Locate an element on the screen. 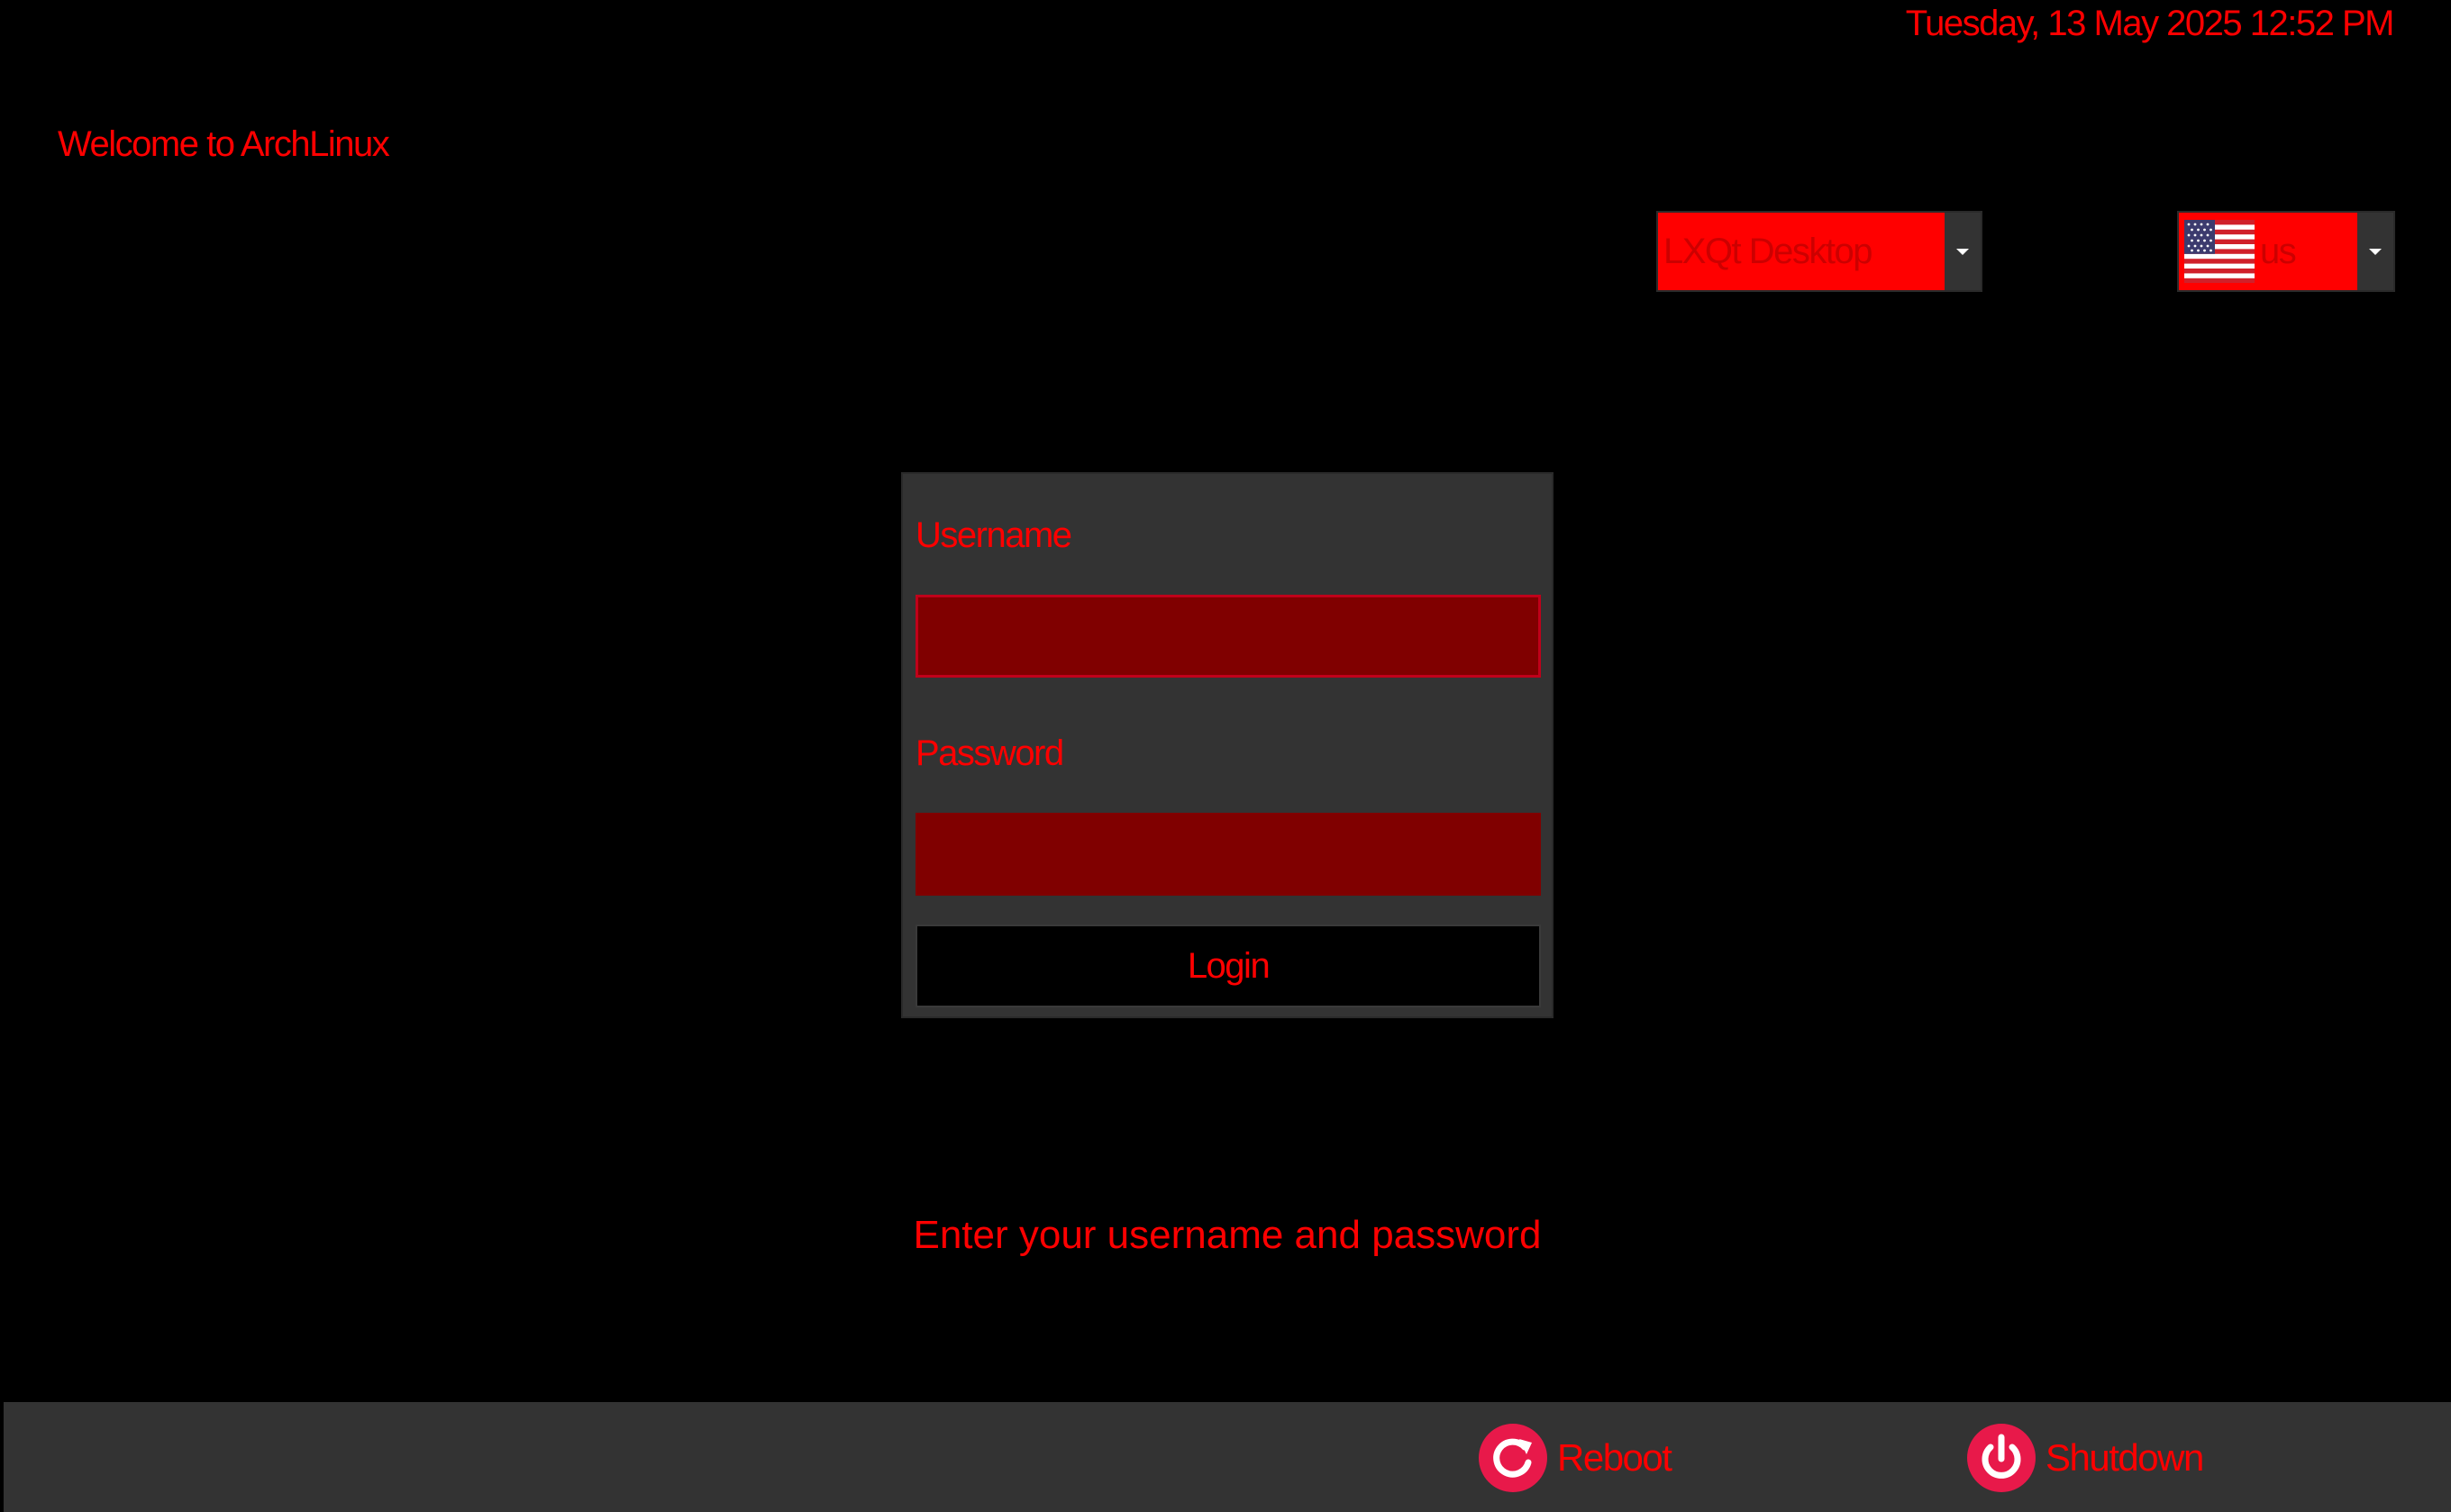 The image size is (2451, 1512). session-select: LXQt Desktop is located at coordinates (1819, 251).